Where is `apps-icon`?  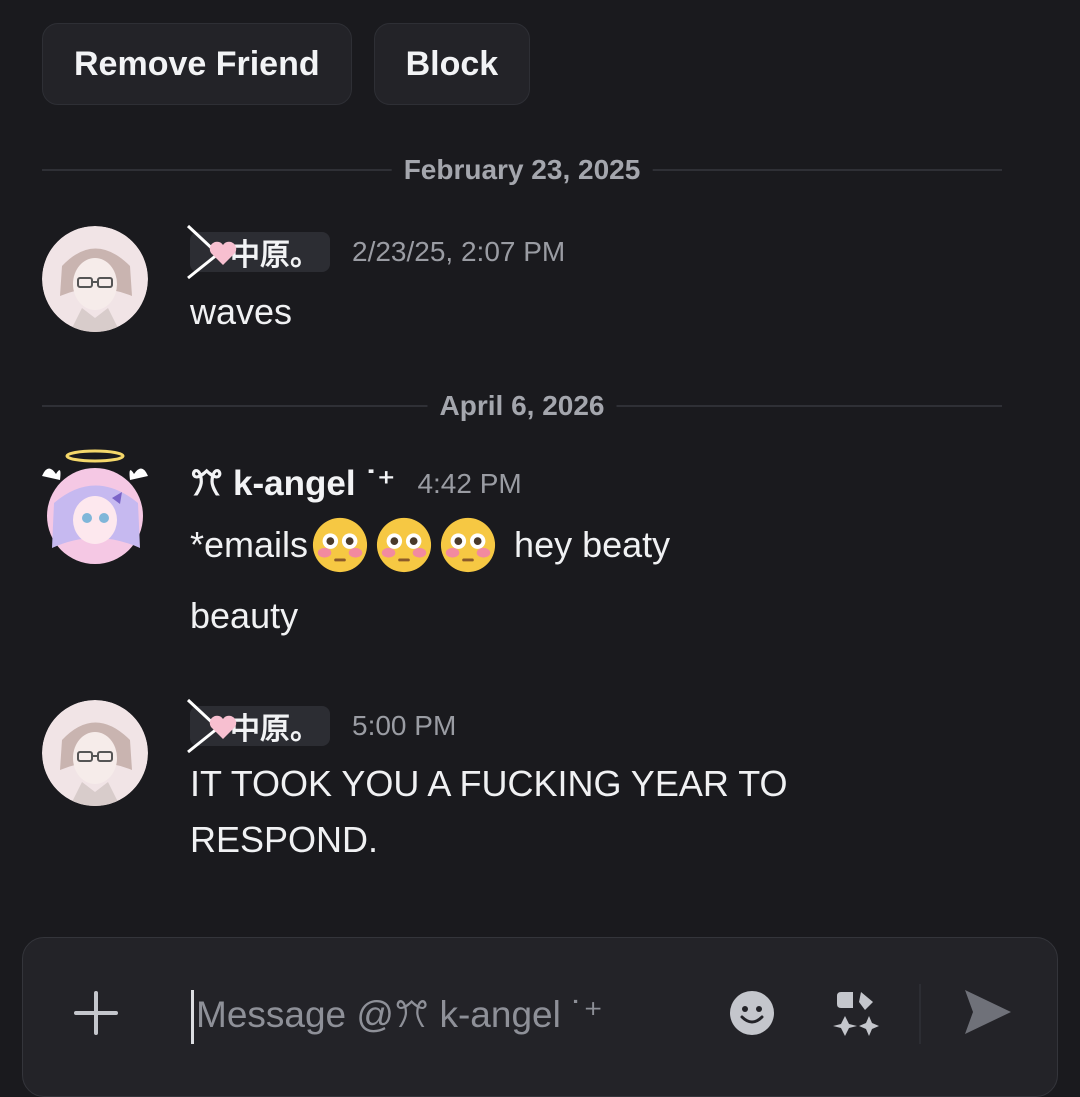
apps-icon is located at coordinates (857, 1014).